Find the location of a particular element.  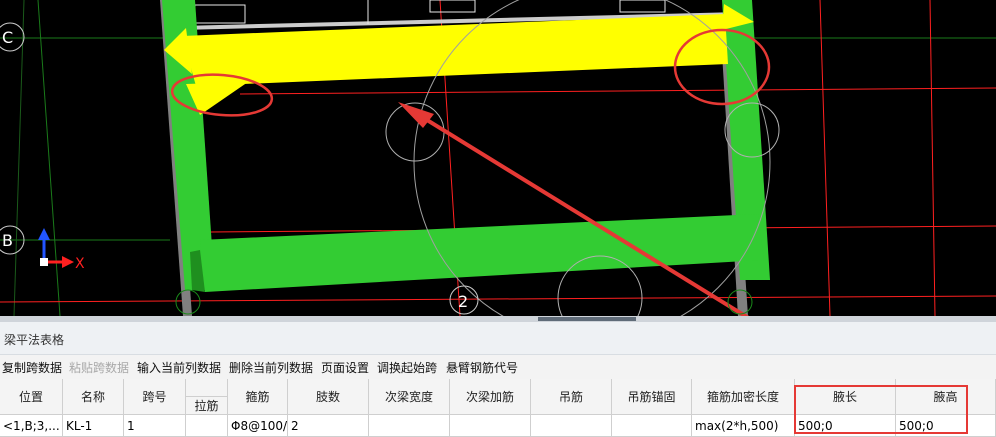

cell-tie is located at coordinates (207, 426).